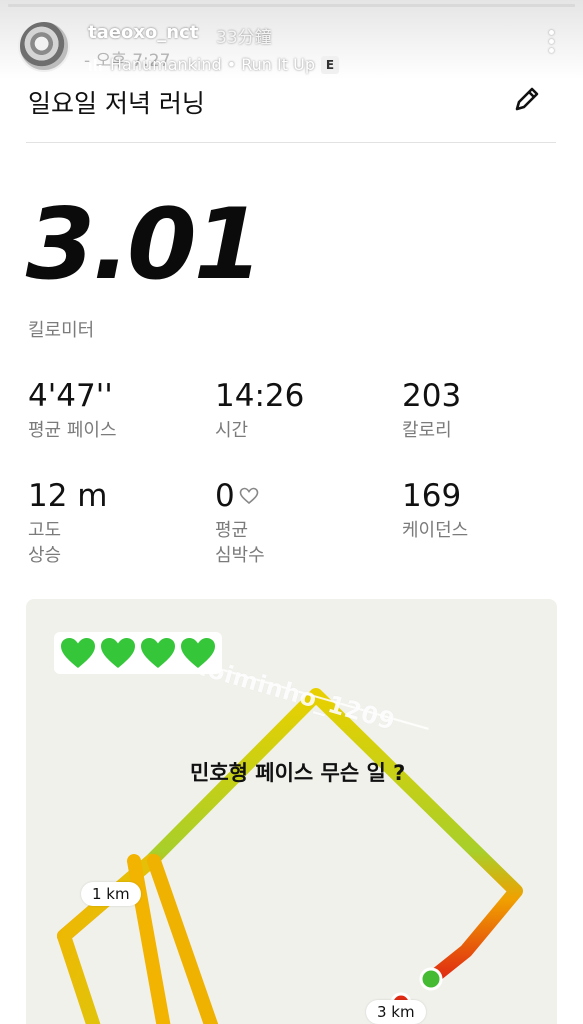 The image size is (583, 1024). Describe the element at coordinates (144, 245) in the screenshot. I see `distance-value: 3.01` at that location.